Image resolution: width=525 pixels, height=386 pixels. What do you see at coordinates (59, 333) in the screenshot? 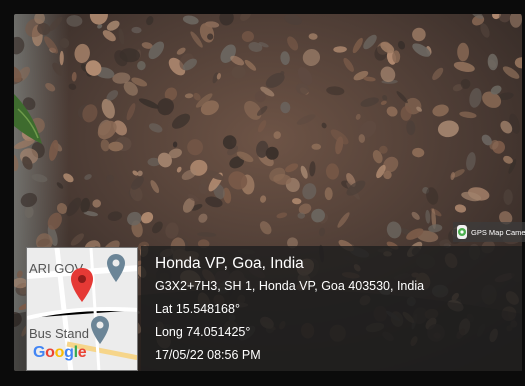
I see `map-label-bottom: Bus Stand` at bounding box center [59, 333].